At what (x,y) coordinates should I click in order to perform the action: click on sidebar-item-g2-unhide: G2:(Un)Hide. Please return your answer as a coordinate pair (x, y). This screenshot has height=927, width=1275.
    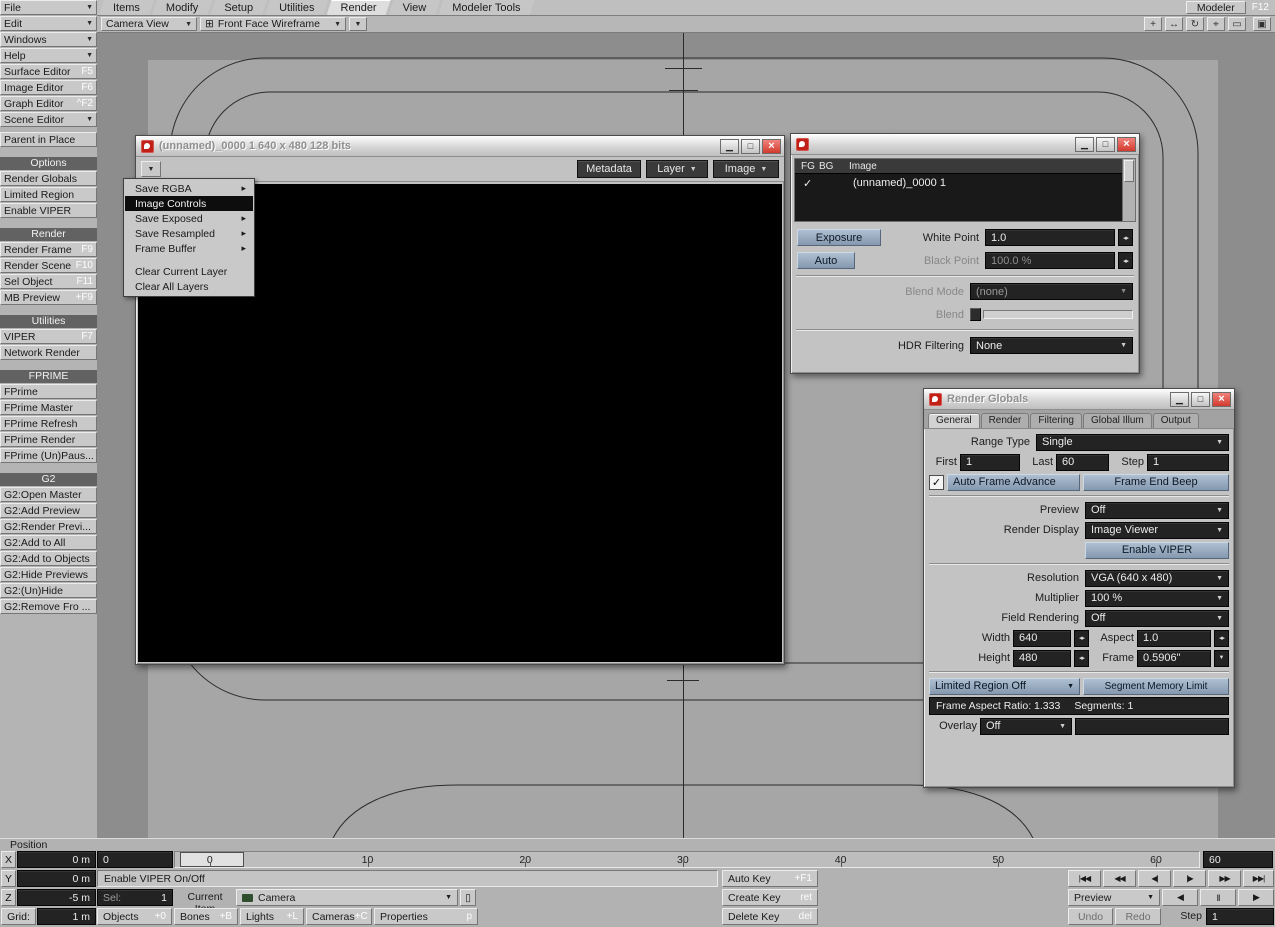
    Looking at the image, I should click on (48, 590).